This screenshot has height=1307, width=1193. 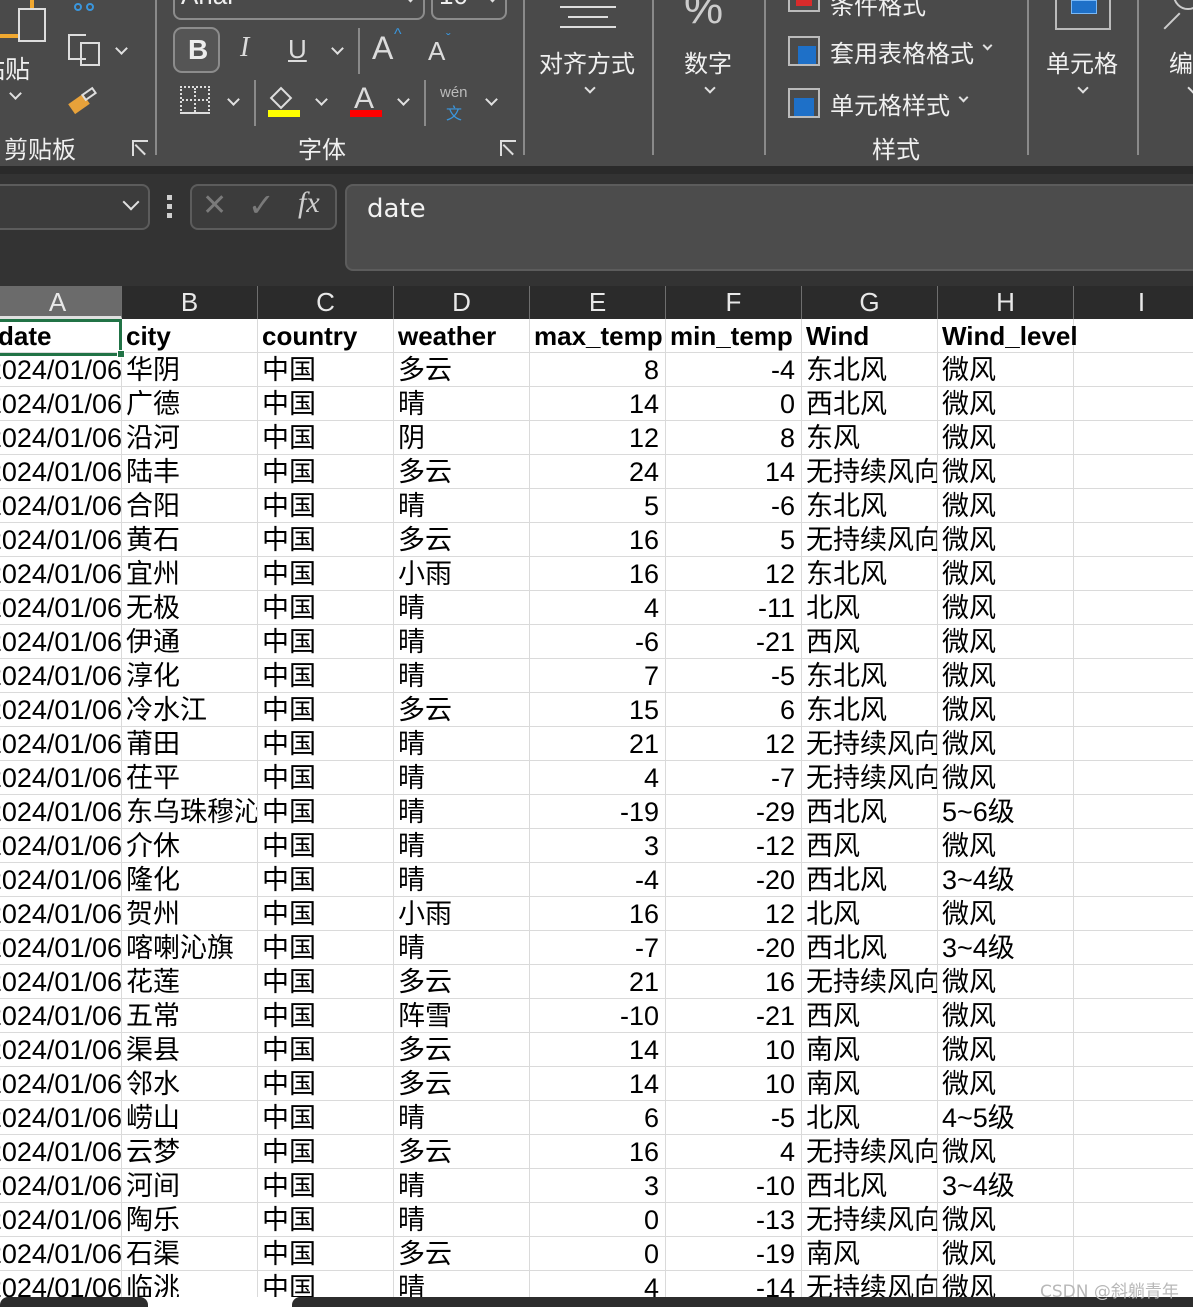 What do you see at coordinates (462, 608) in the screenshot?
I see `cell-d9: 晴` at bounding box center [462, 608].